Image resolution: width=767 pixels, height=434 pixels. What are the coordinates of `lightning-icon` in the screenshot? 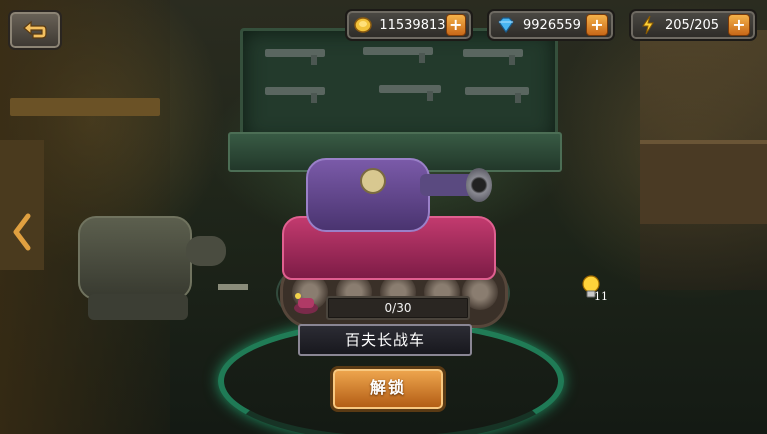 It's located at (648, 25).